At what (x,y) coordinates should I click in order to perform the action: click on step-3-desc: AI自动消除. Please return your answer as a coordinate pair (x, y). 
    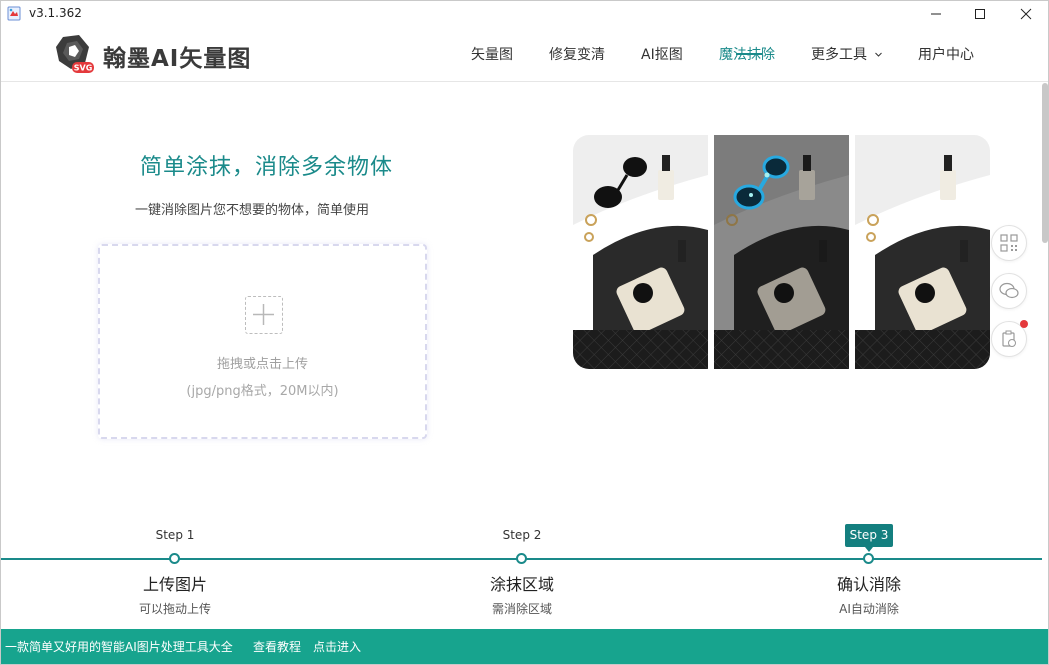
    Looking at the image, I should click on (869, 609).